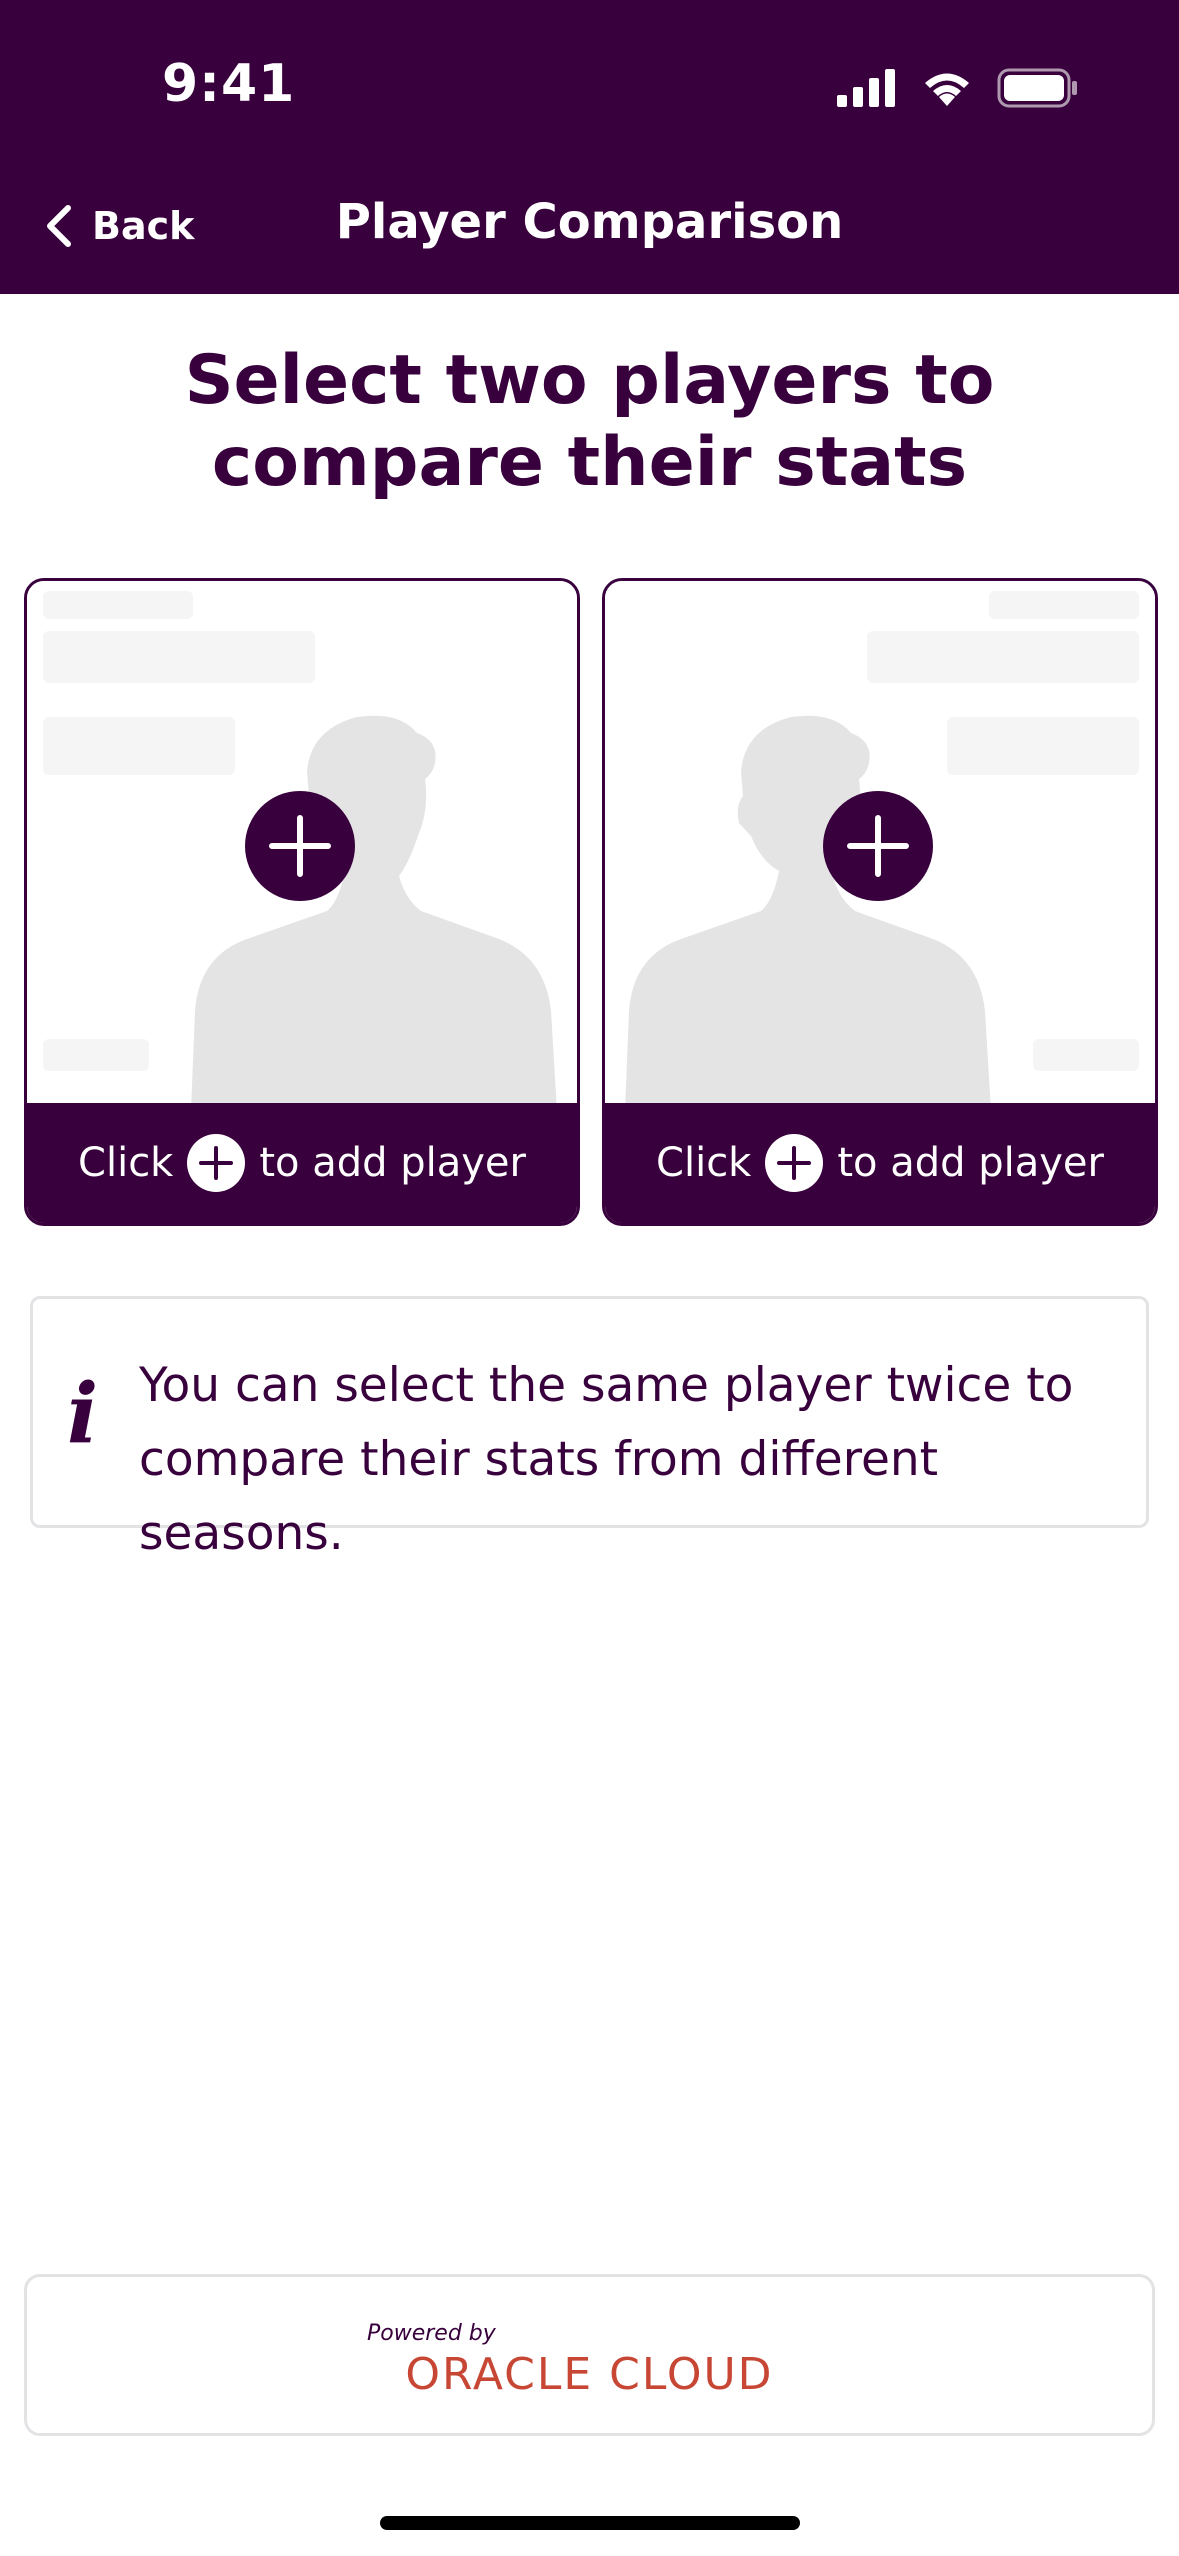  Describe the element at coordinates (947, 89) in the screenshot. I see `wifi-icon` at that location.